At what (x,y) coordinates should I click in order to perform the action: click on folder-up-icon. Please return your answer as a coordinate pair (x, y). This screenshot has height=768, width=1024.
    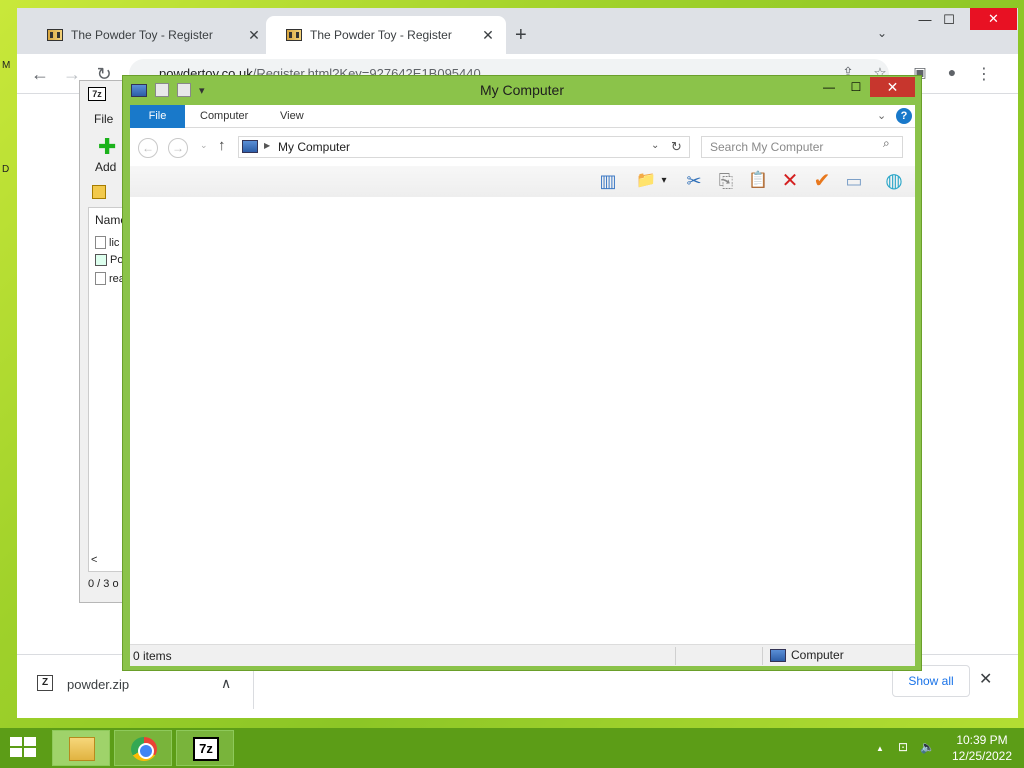
    Looking at the image, I should click on (99, 192).